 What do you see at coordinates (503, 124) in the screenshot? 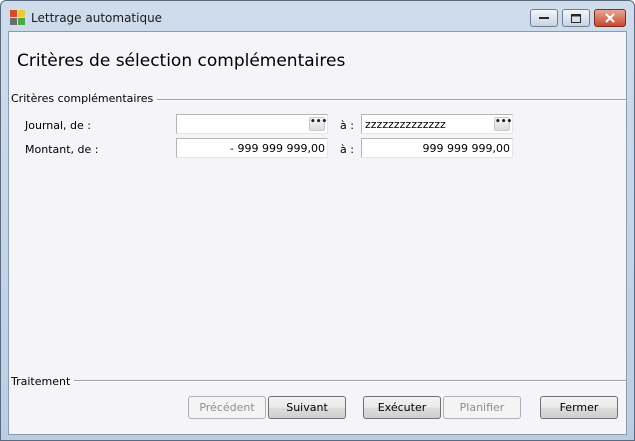
I see `journal-to-browse-button: •••` at bounding box center [503, 124].